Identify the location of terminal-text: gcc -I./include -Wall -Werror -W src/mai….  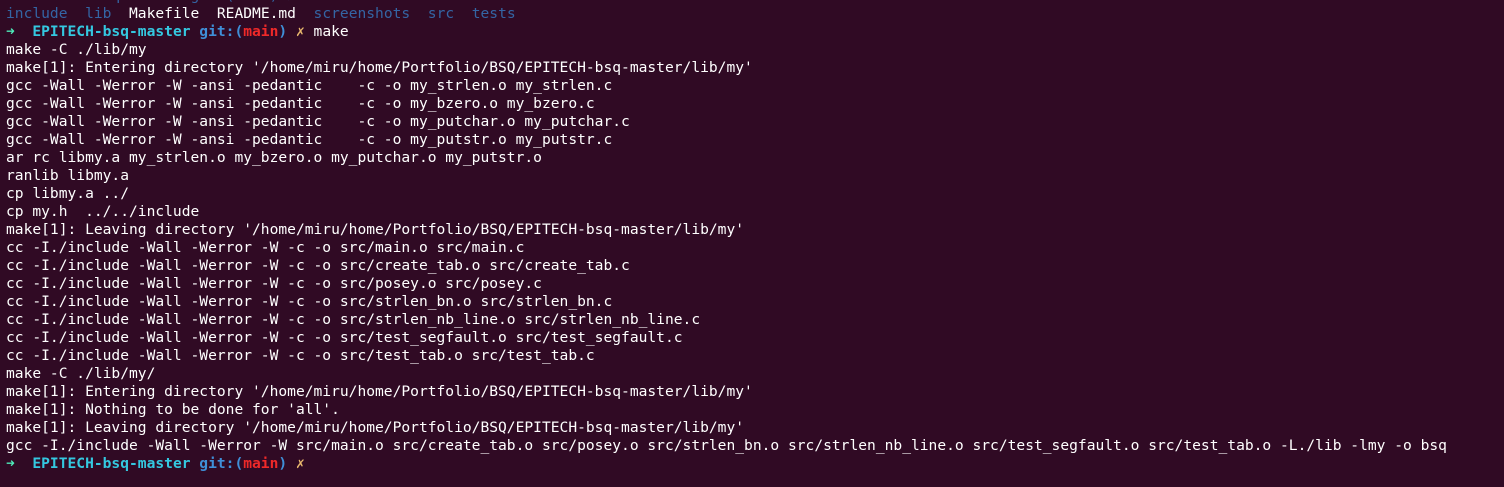
(726, 445).